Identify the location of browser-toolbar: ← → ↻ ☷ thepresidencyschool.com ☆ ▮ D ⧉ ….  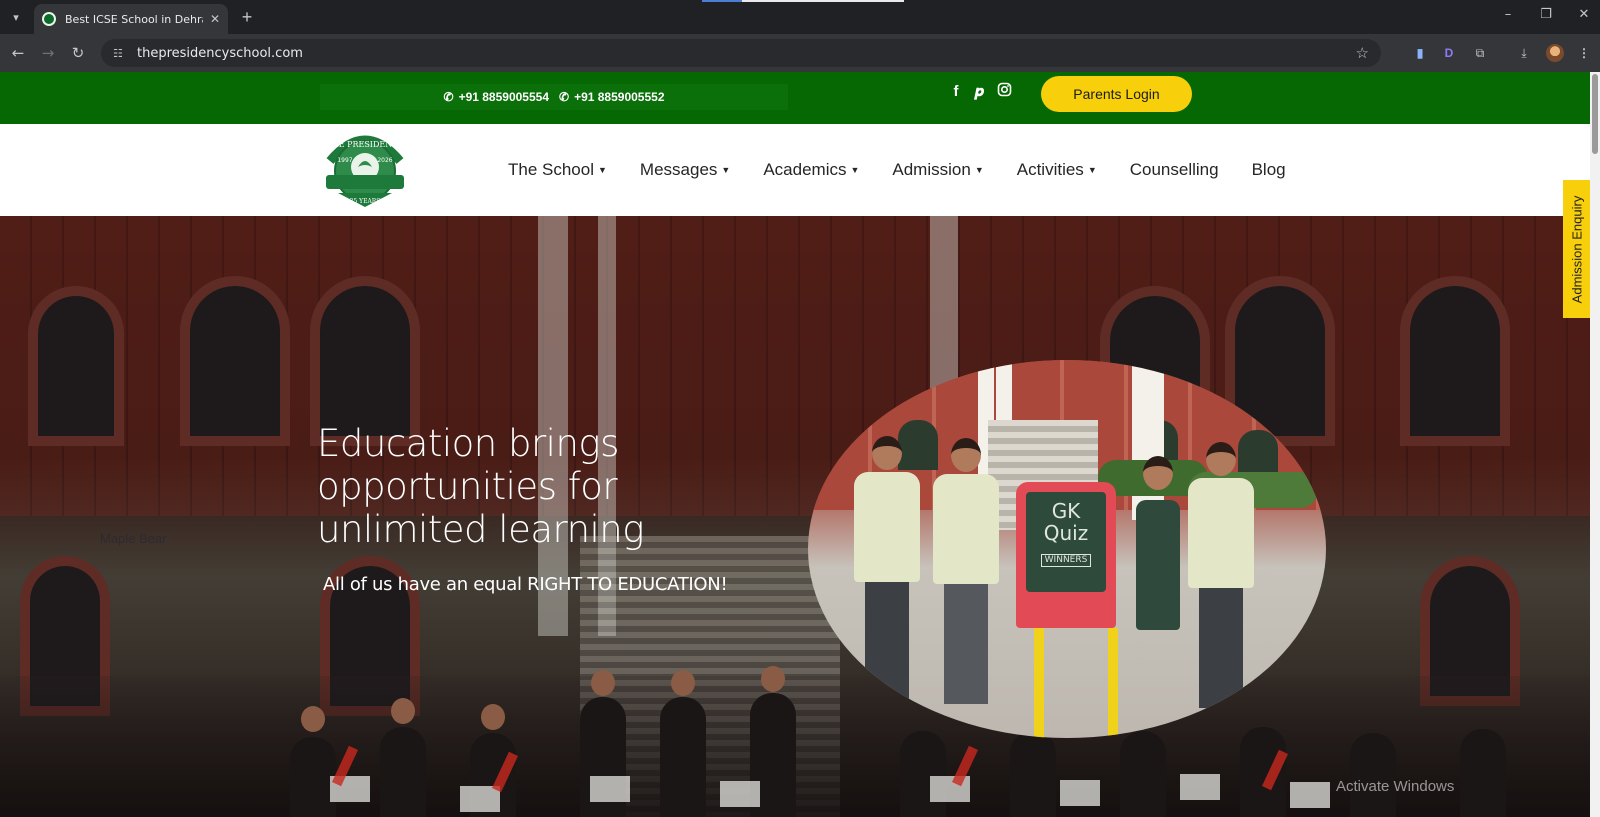
(800, 53).